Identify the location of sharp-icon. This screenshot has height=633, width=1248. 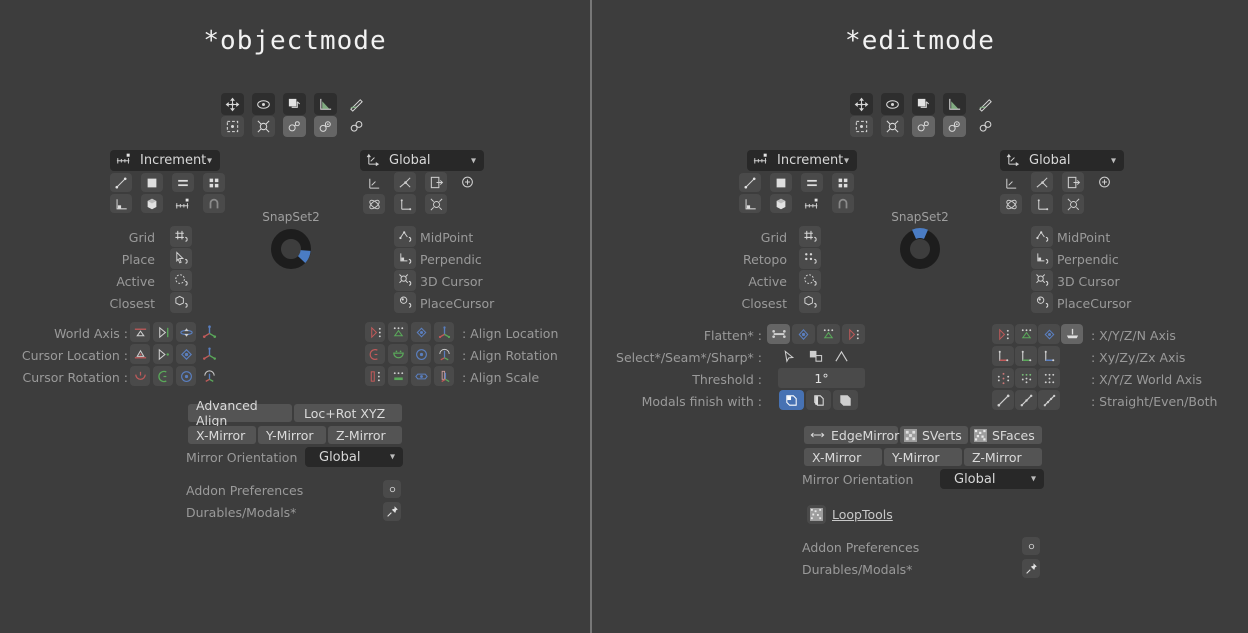
(841, 356).